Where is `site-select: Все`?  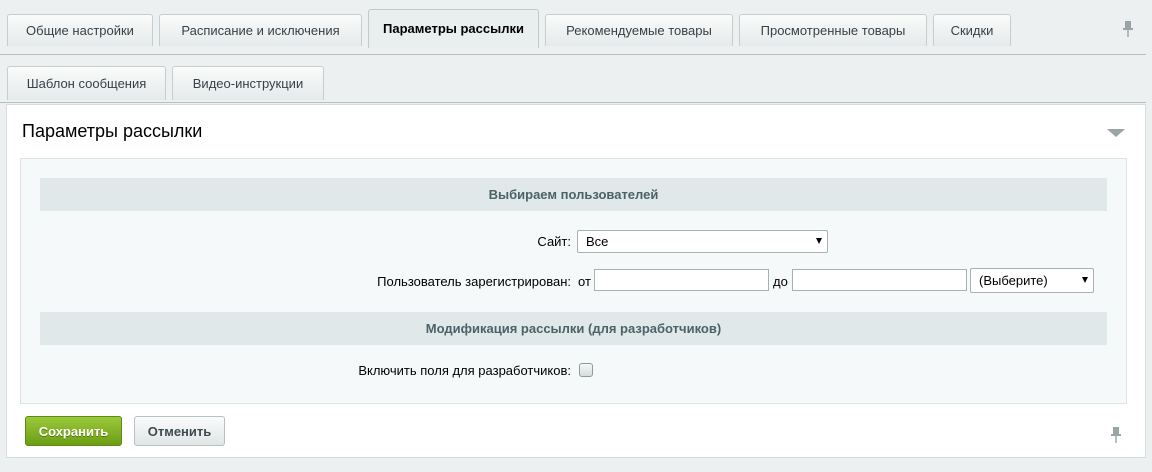
site-select: Все is located at coordinates (702, 241).